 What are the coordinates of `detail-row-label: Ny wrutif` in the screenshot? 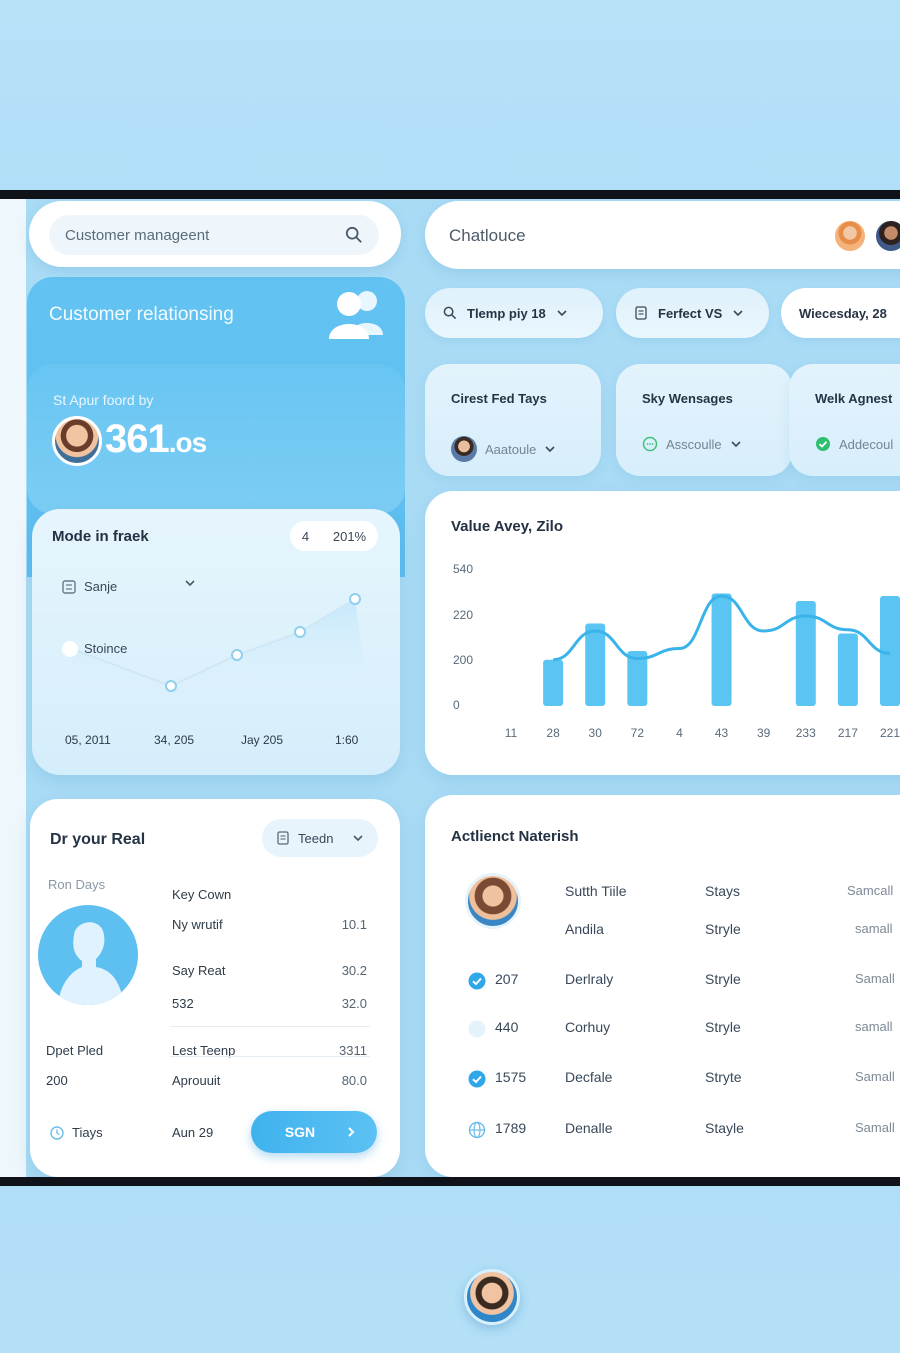 It's located at (197, 924).